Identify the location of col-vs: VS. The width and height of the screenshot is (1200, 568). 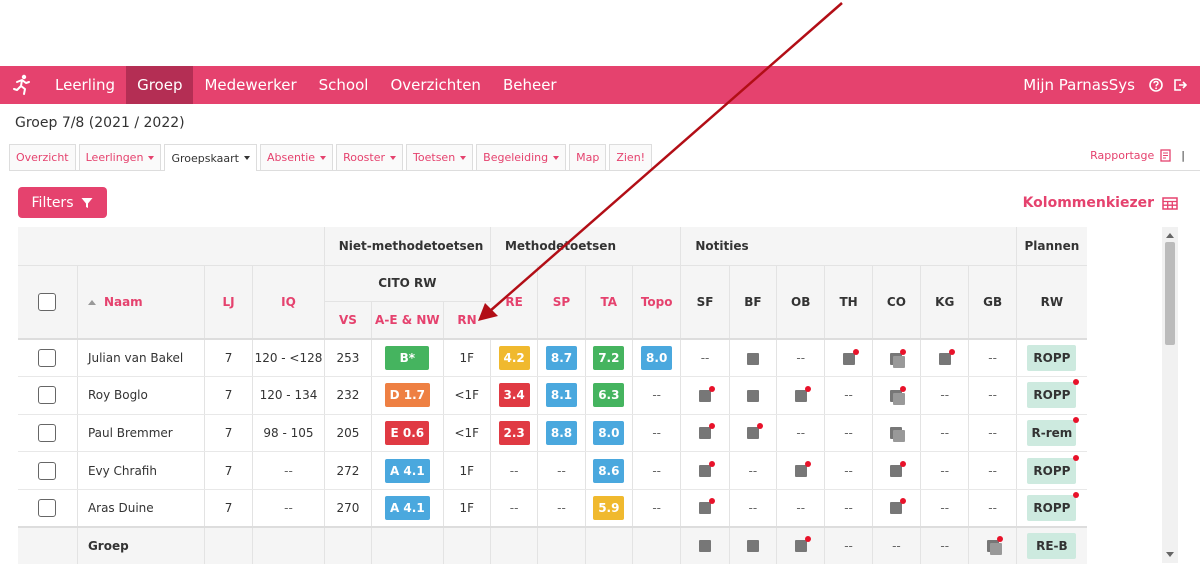
(348, 320).